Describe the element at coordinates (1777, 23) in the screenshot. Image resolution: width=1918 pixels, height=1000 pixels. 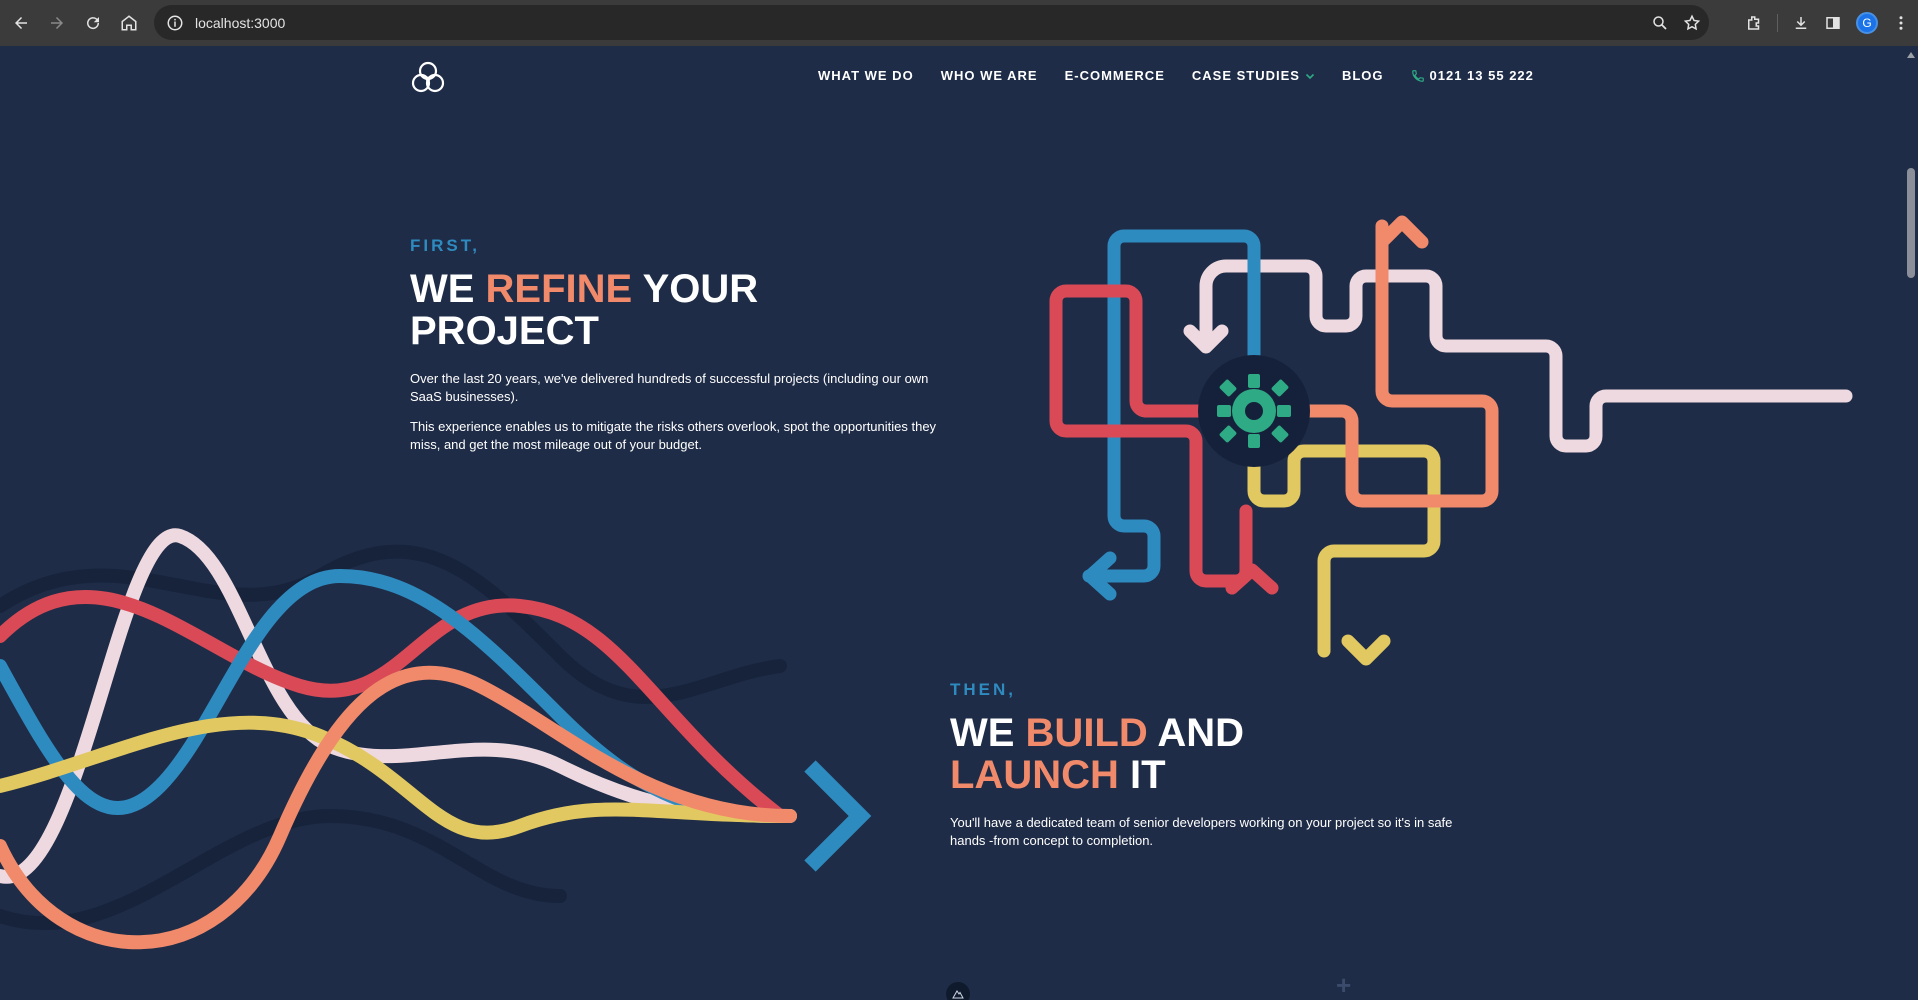
I see `toolbar-separator` at that location.